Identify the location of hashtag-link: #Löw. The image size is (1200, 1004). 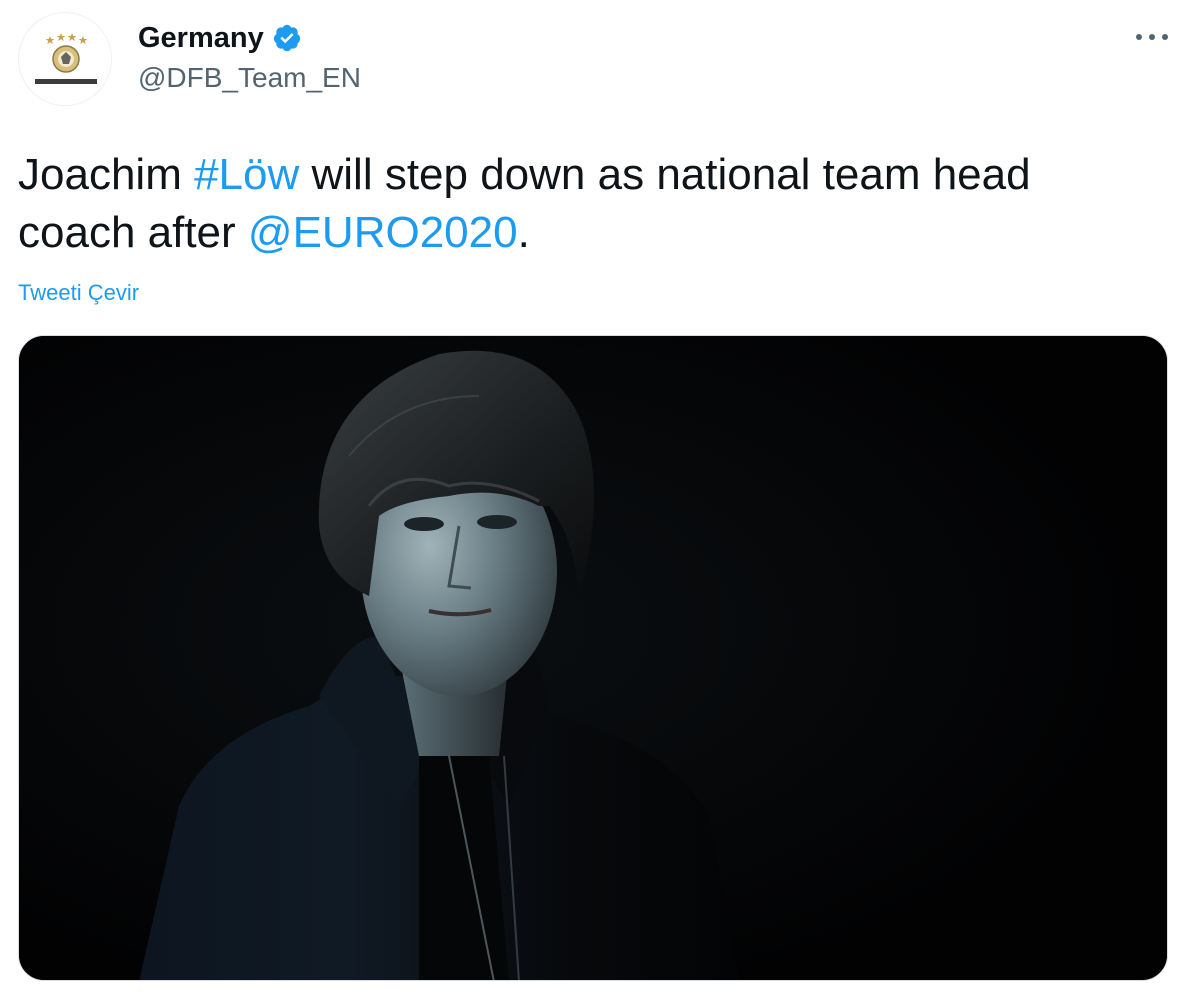
(246, 174).